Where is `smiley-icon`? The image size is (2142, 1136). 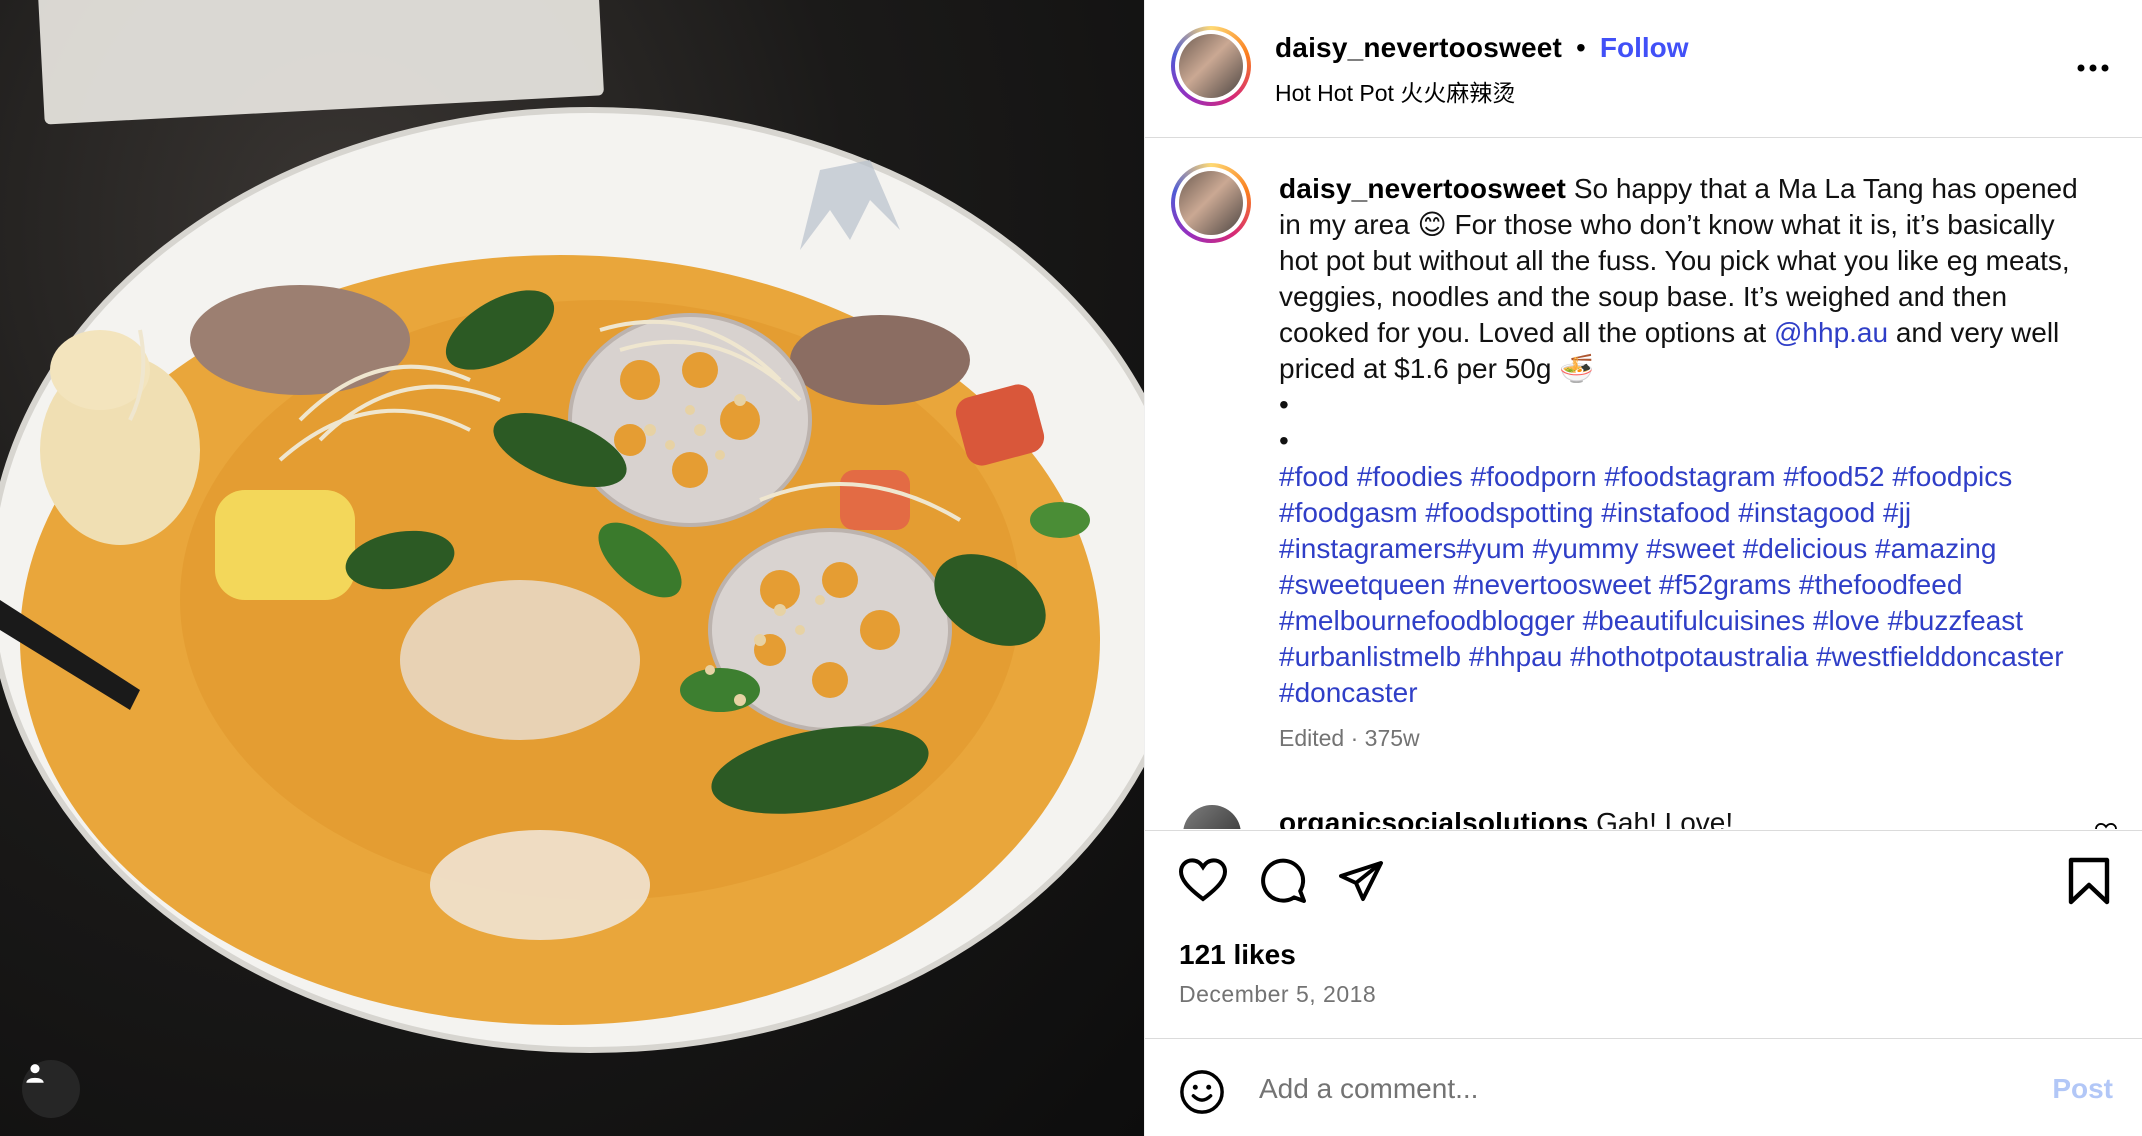 smiley-icon is located at coordinates (1202, 1092).